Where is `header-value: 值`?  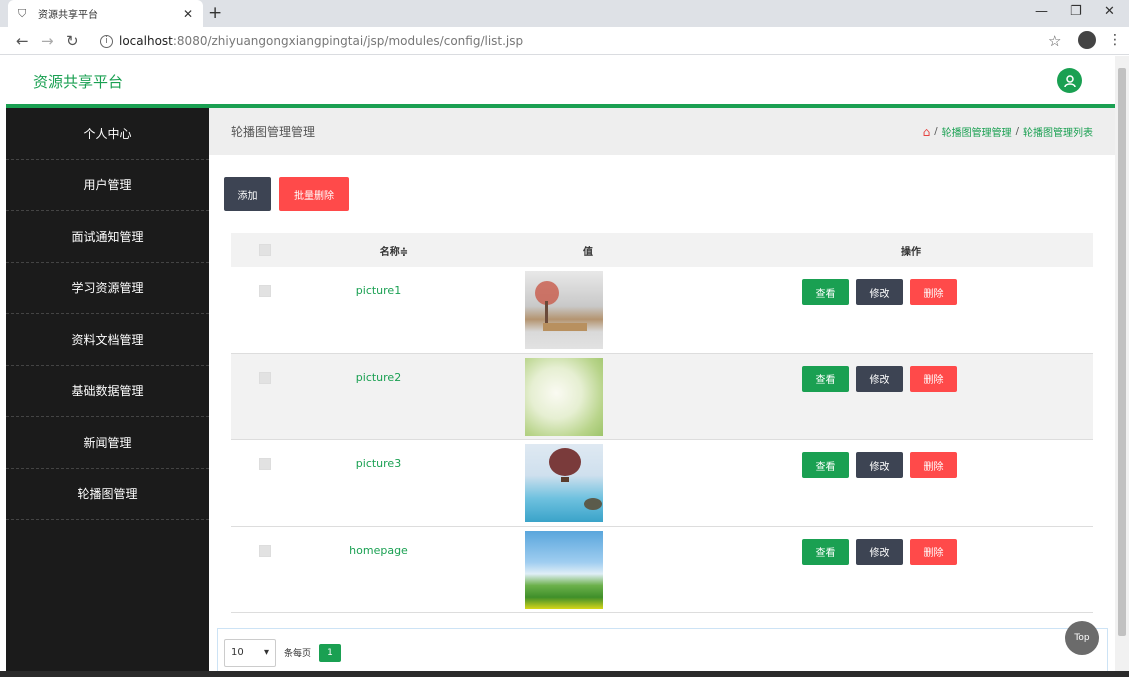 header-value: 值 is located at coordinates (588, 252).